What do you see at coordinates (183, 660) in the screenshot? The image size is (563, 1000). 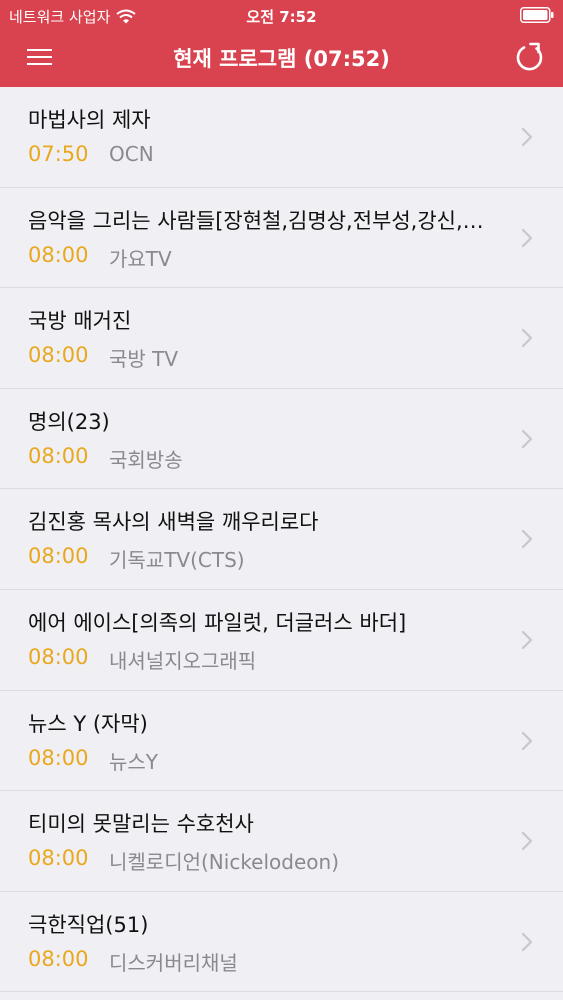 I see `program-channel: 내셔널지오그래픽` at bounding box center [183, 660].